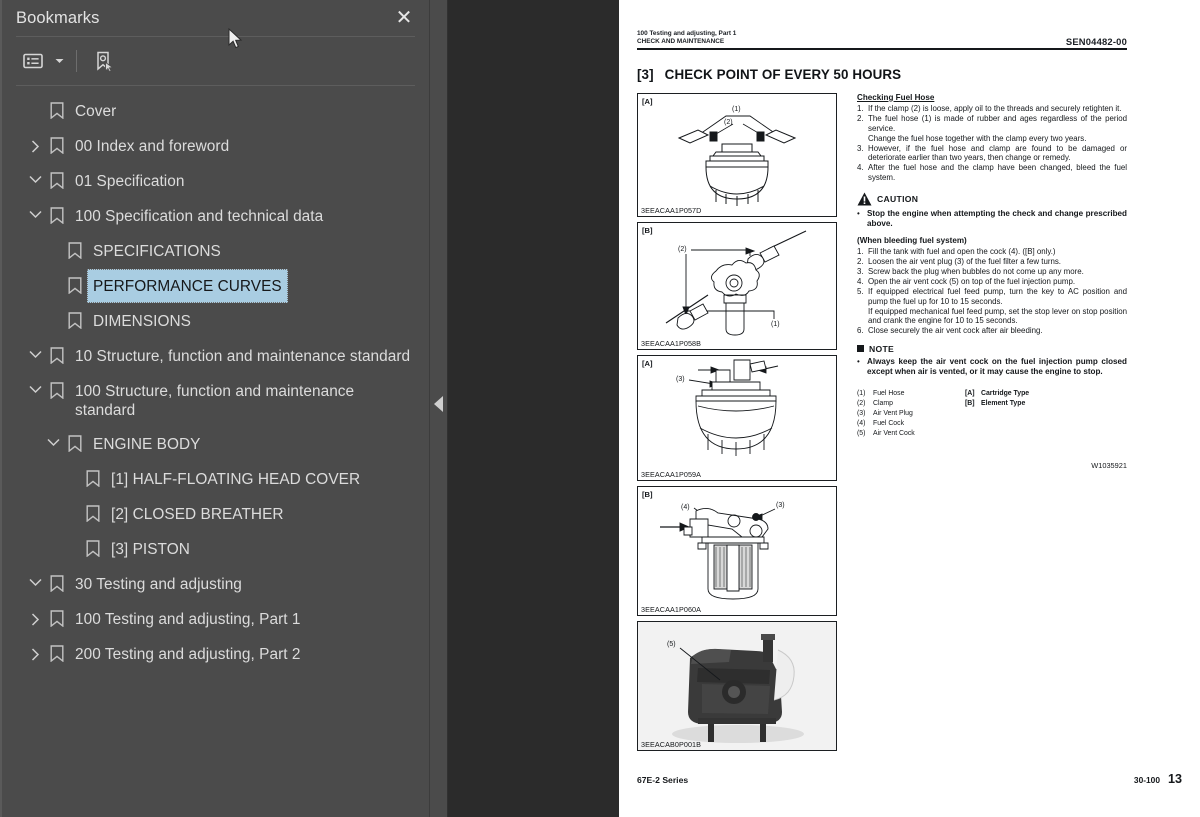 This screenshot has height=817, width=1200. I want to click on section-title-text: CHECK POINT OF EVERY 50 HOURS, so click(783, 74).